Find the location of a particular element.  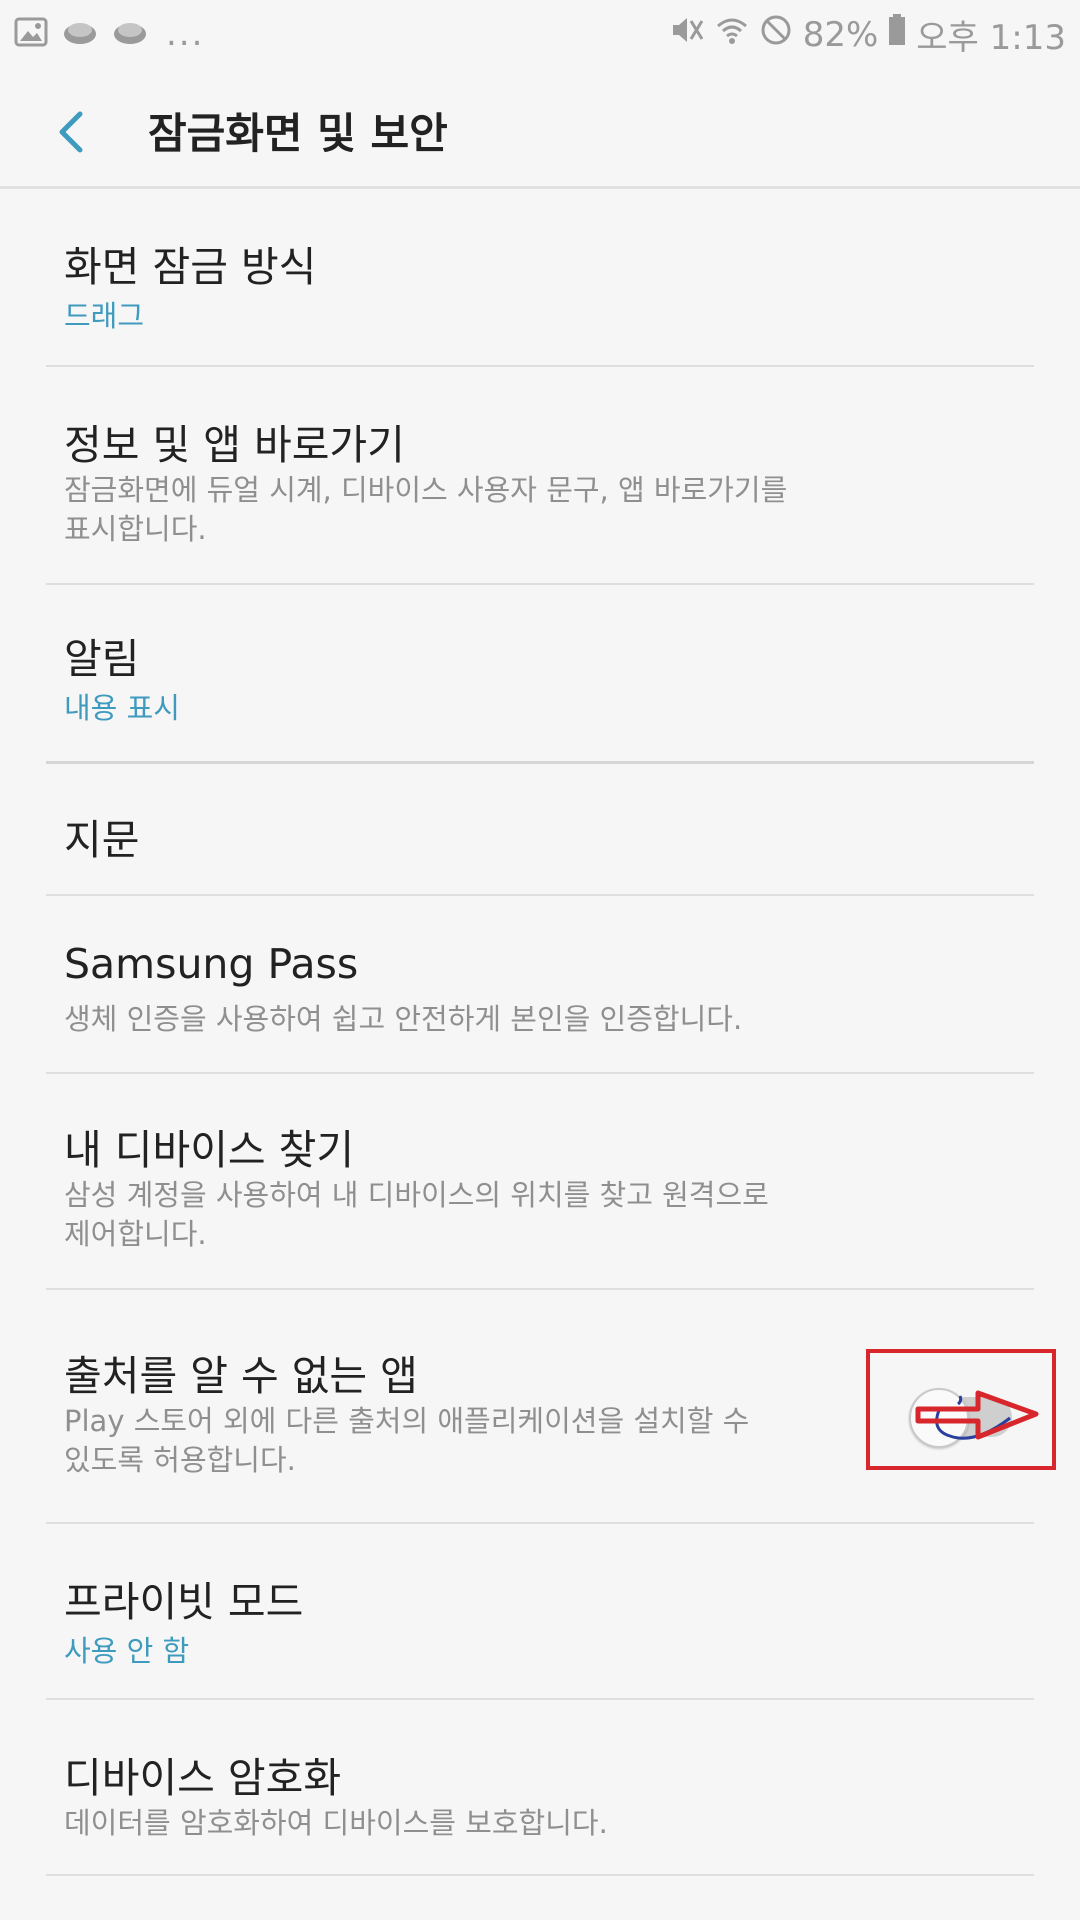

back-button is located at coordinates (74, 132).